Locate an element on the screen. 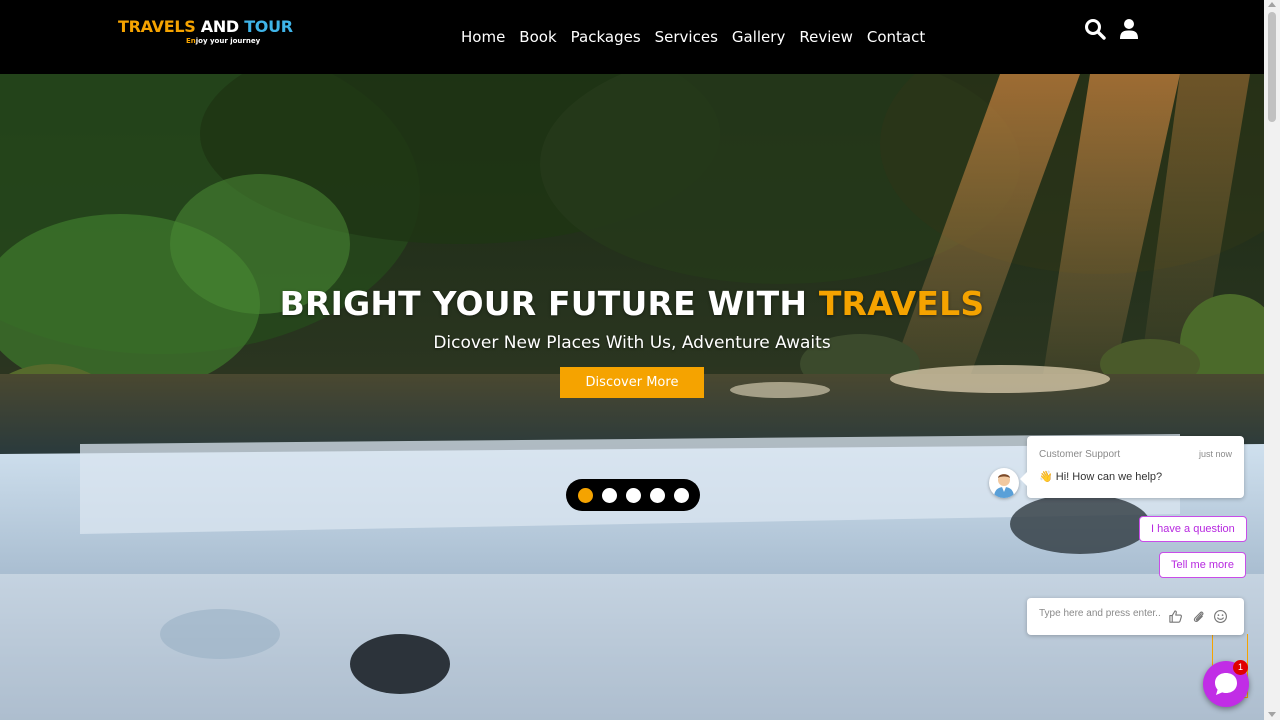 The width and height of the screenshot is (1280, 720). logo-word-tour: TOUR is located at coordinates (268, 26).